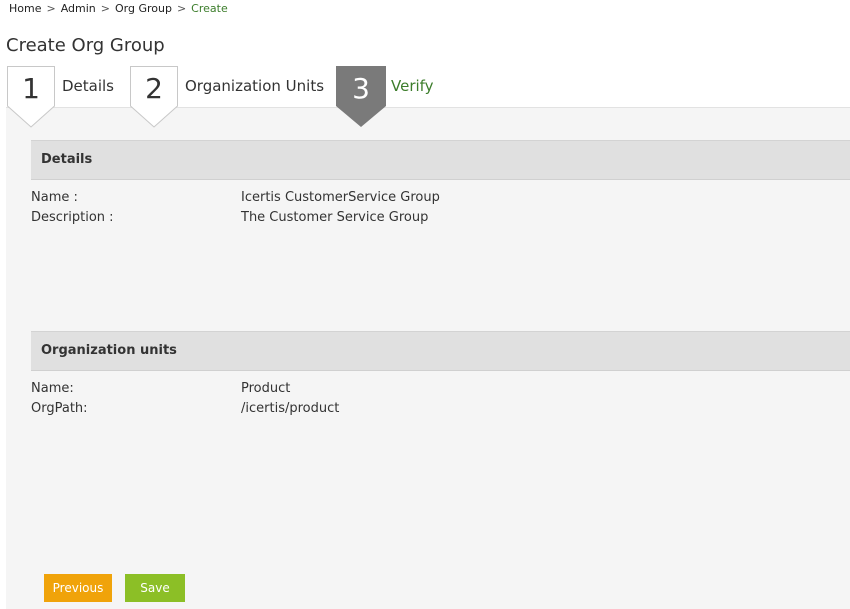 This screenshot has width=850, height=609. I want to click on previous-button: Previous, so click(78, 588).